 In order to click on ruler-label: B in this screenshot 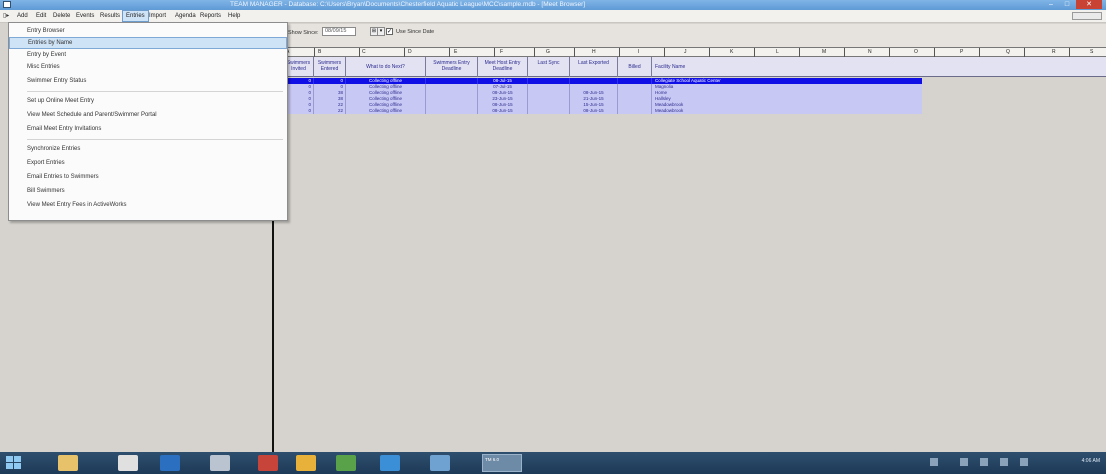, I will do `click(320, 52)`.